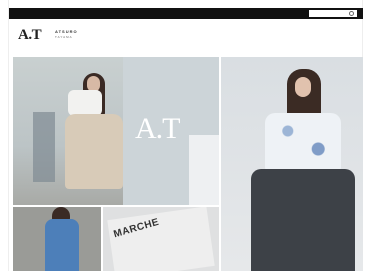 The image size is (369, 271). I want to click on model-denim-jacket, so click(62, 245).